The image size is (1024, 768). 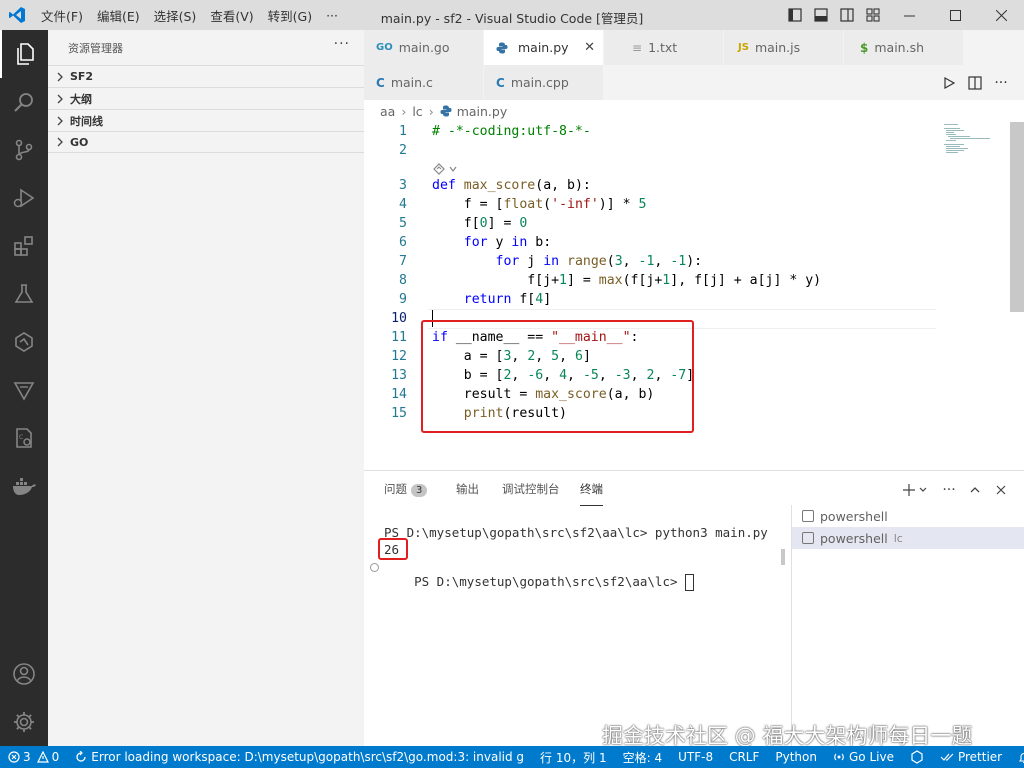 I want to click on menu-more: ···, so click(x=332, y=15).